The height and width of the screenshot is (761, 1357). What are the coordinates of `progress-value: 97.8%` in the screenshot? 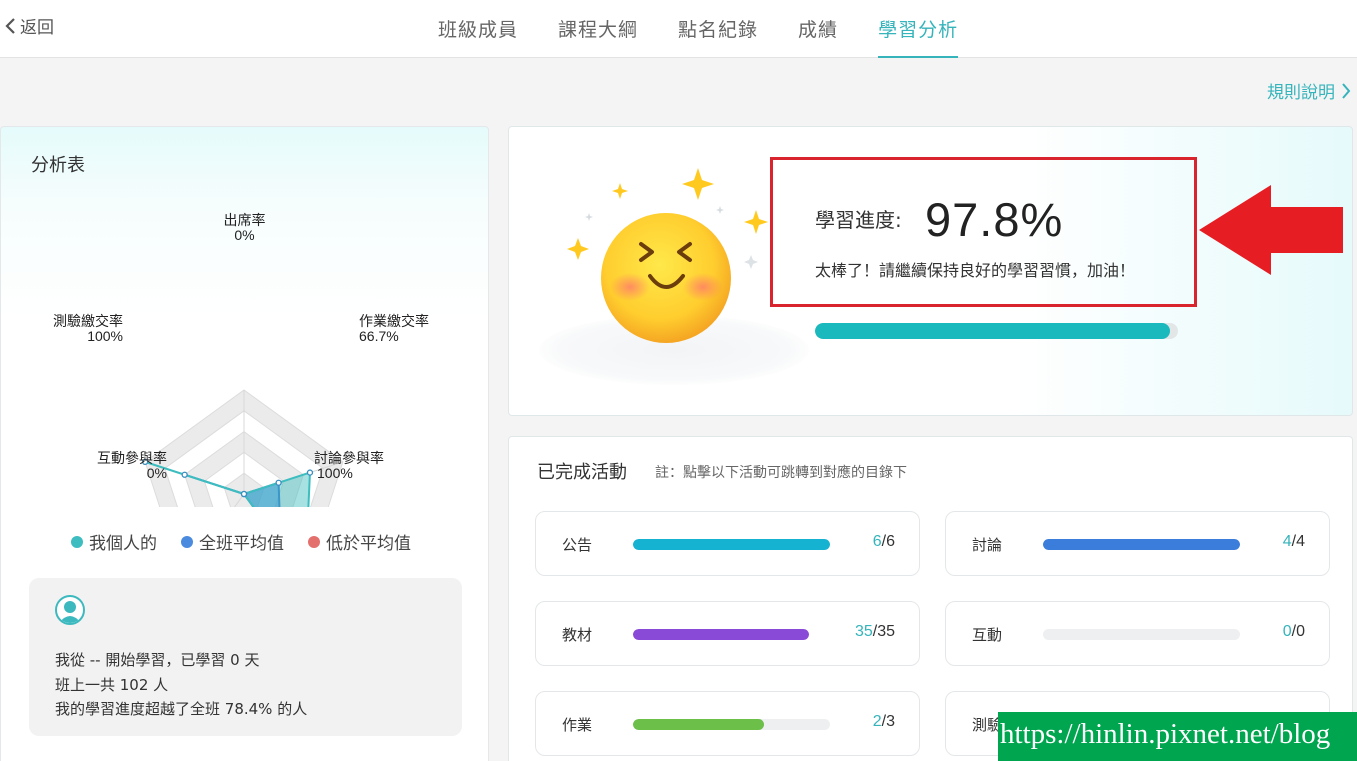 It's located at (994, 219).